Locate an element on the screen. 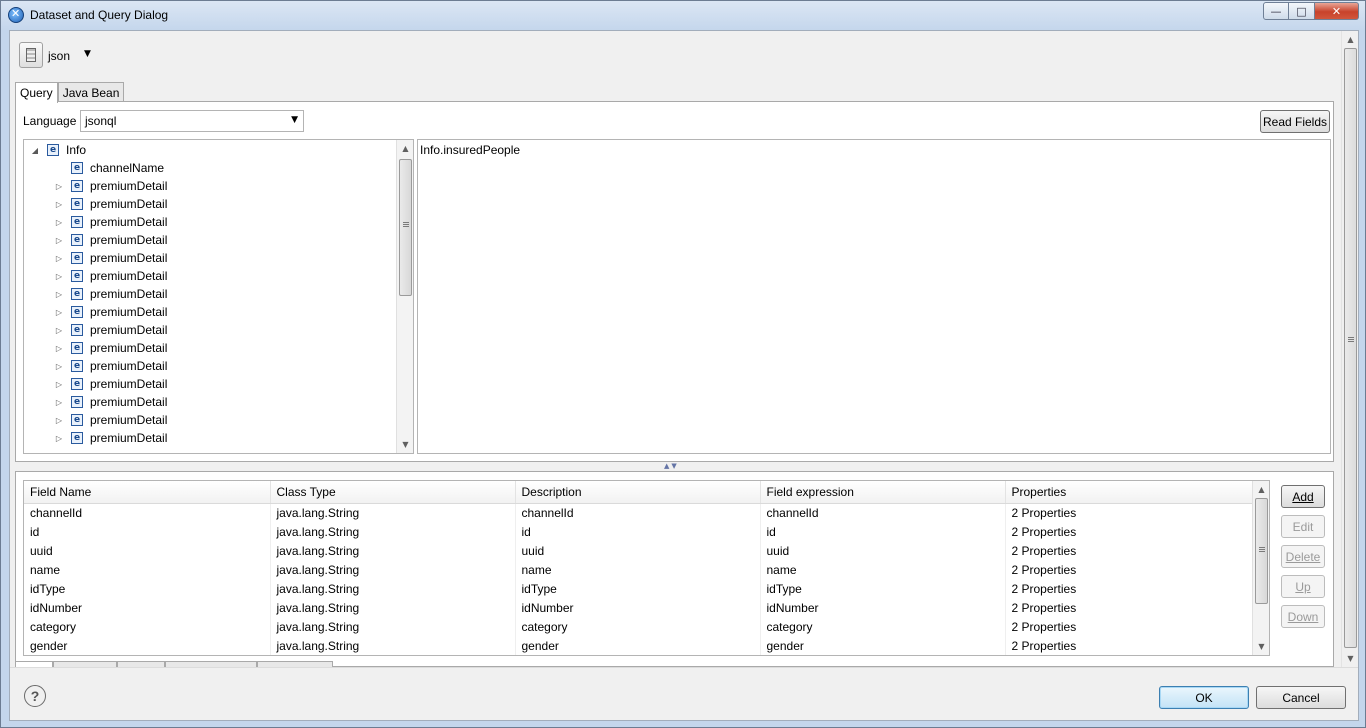  table-row: name java.lang.String name name 2 Properties is located at coordinates (639, 569).